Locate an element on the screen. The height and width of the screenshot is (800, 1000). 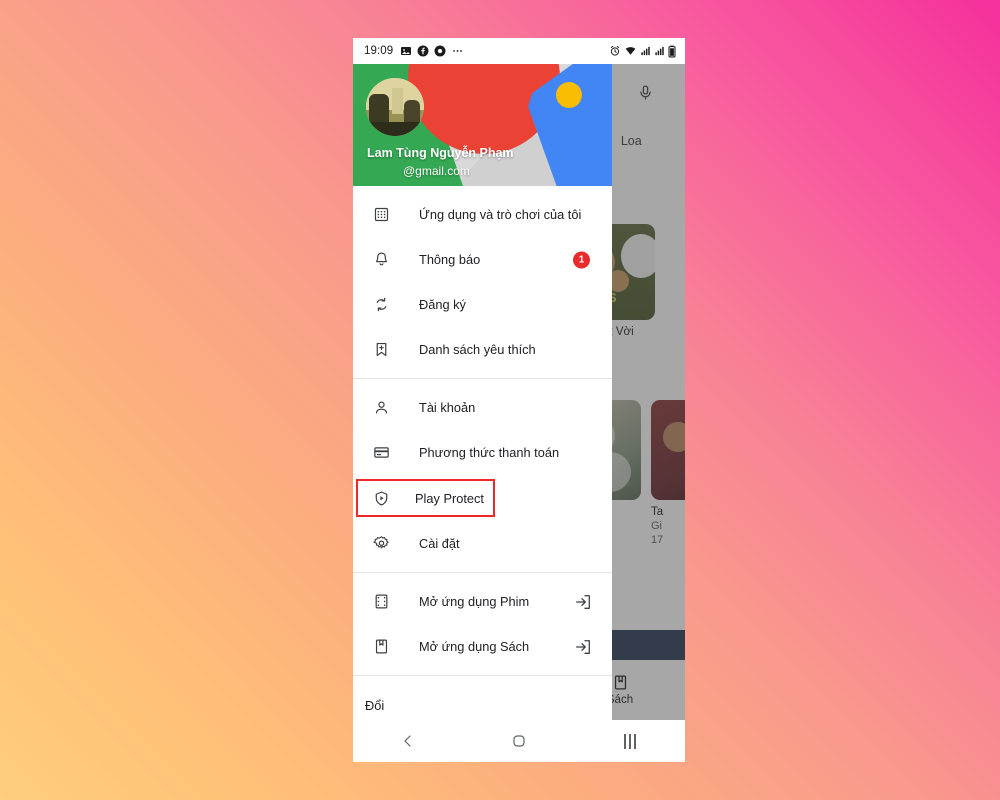
home-icon is located at coordinates (519, 741).